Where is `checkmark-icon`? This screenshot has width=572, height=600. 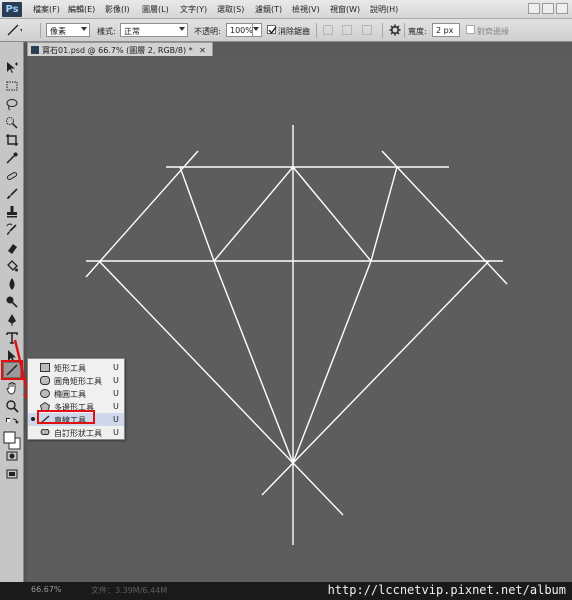 checkmark-icon is located at coordinates (272, 30).